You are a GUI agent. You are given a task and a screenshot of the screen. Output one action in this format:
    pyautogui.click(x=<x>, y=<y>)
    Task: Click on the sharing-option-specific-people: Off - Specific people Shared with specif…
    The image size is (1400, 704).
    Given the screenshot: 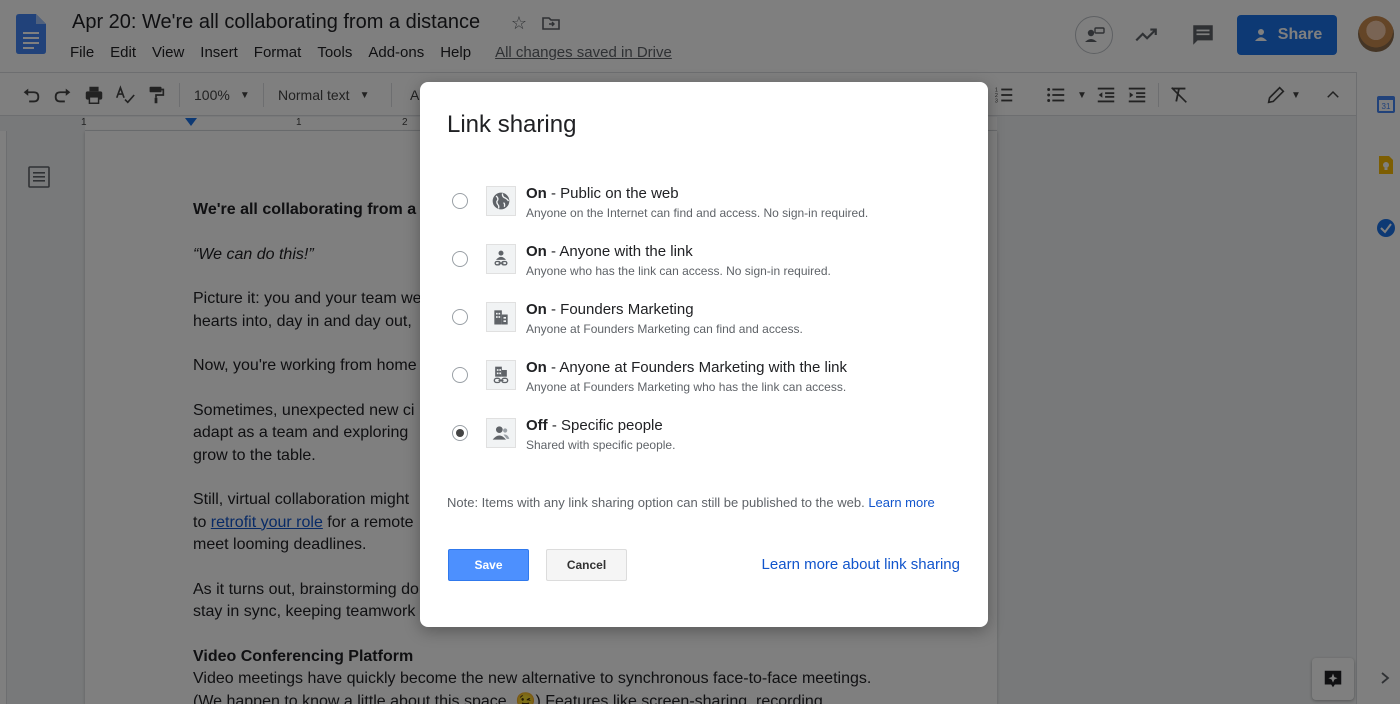 What is the action you would take?
    pyautogui.click(x=704, y=441)
    